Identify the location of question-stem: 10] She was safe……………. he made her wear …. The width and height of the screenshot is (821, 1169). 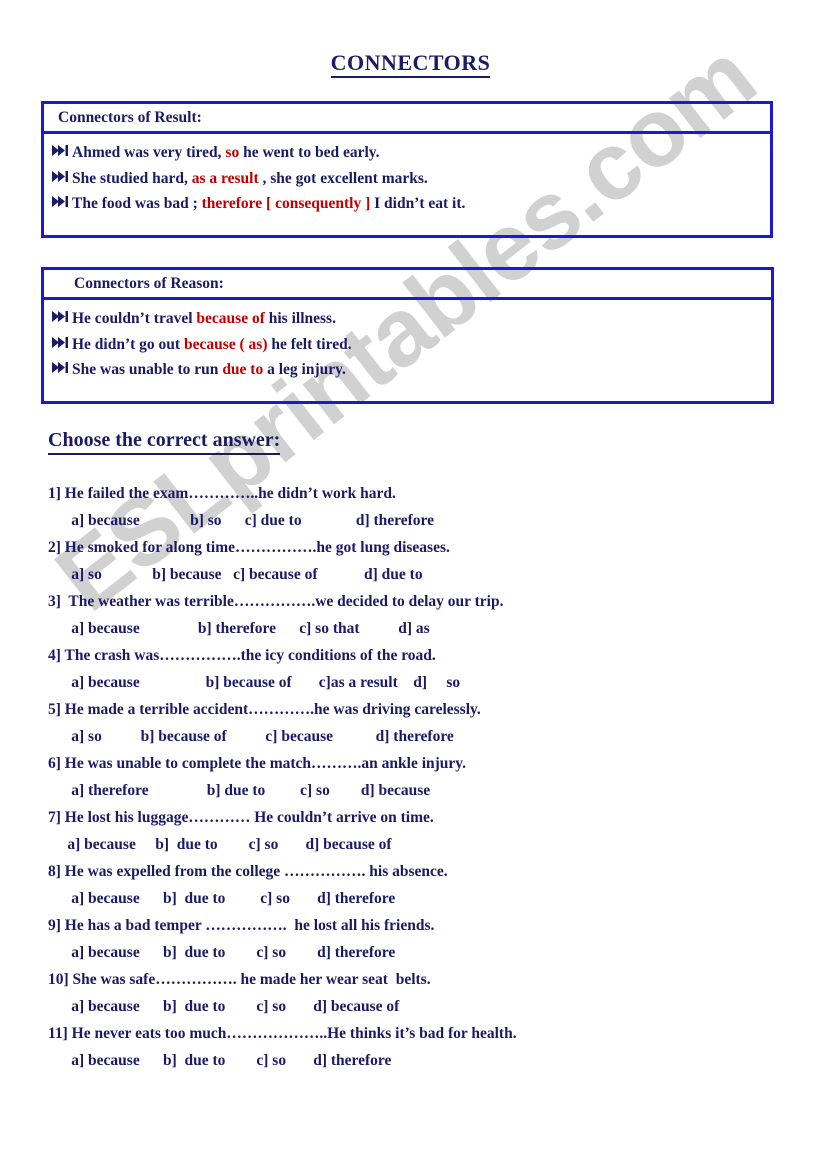
(239, 979).